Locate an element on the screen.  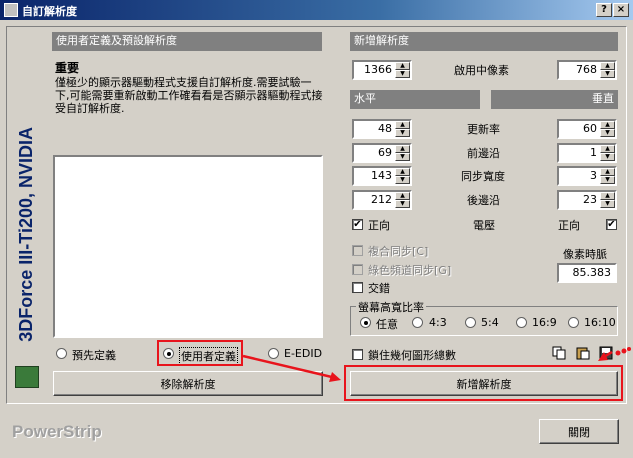
annotation-arrows is located at coordinates (427, 366).